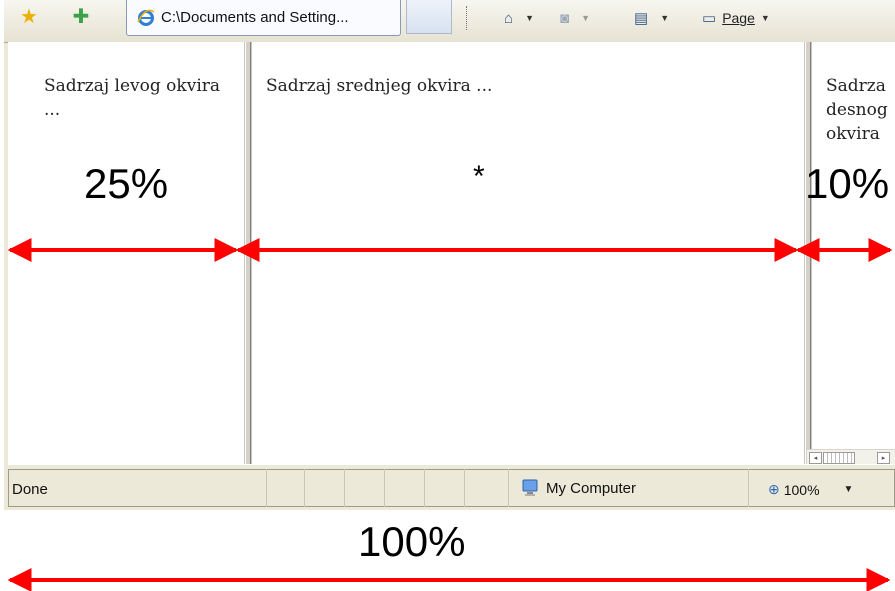  What do you see at coordinates (801, 489) in the screenshot?
I see `zoom-level: 100%` at bounding box center [801, 489].